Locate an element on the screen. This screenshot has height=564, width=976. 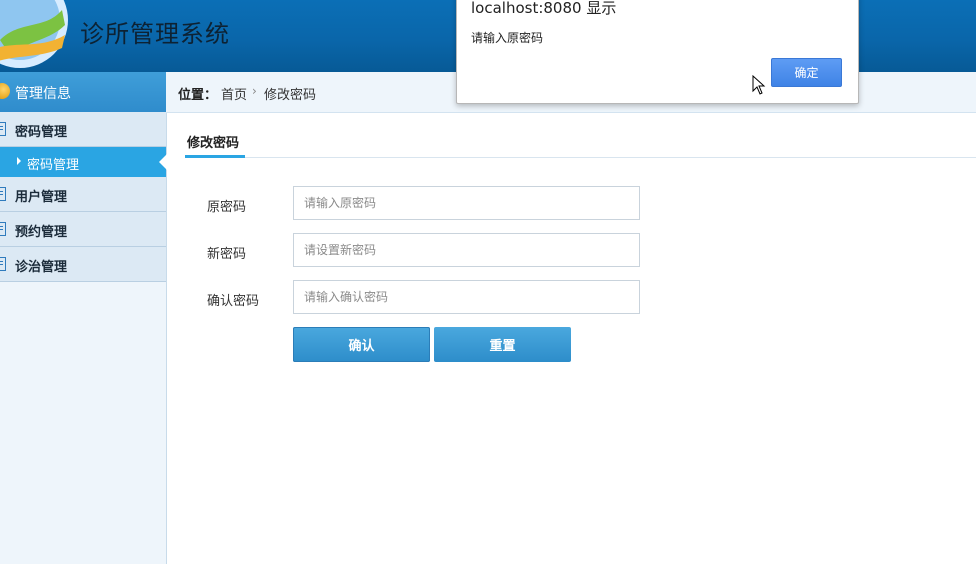
old-password-label: 原密码 is located at coordinates (227, 207).